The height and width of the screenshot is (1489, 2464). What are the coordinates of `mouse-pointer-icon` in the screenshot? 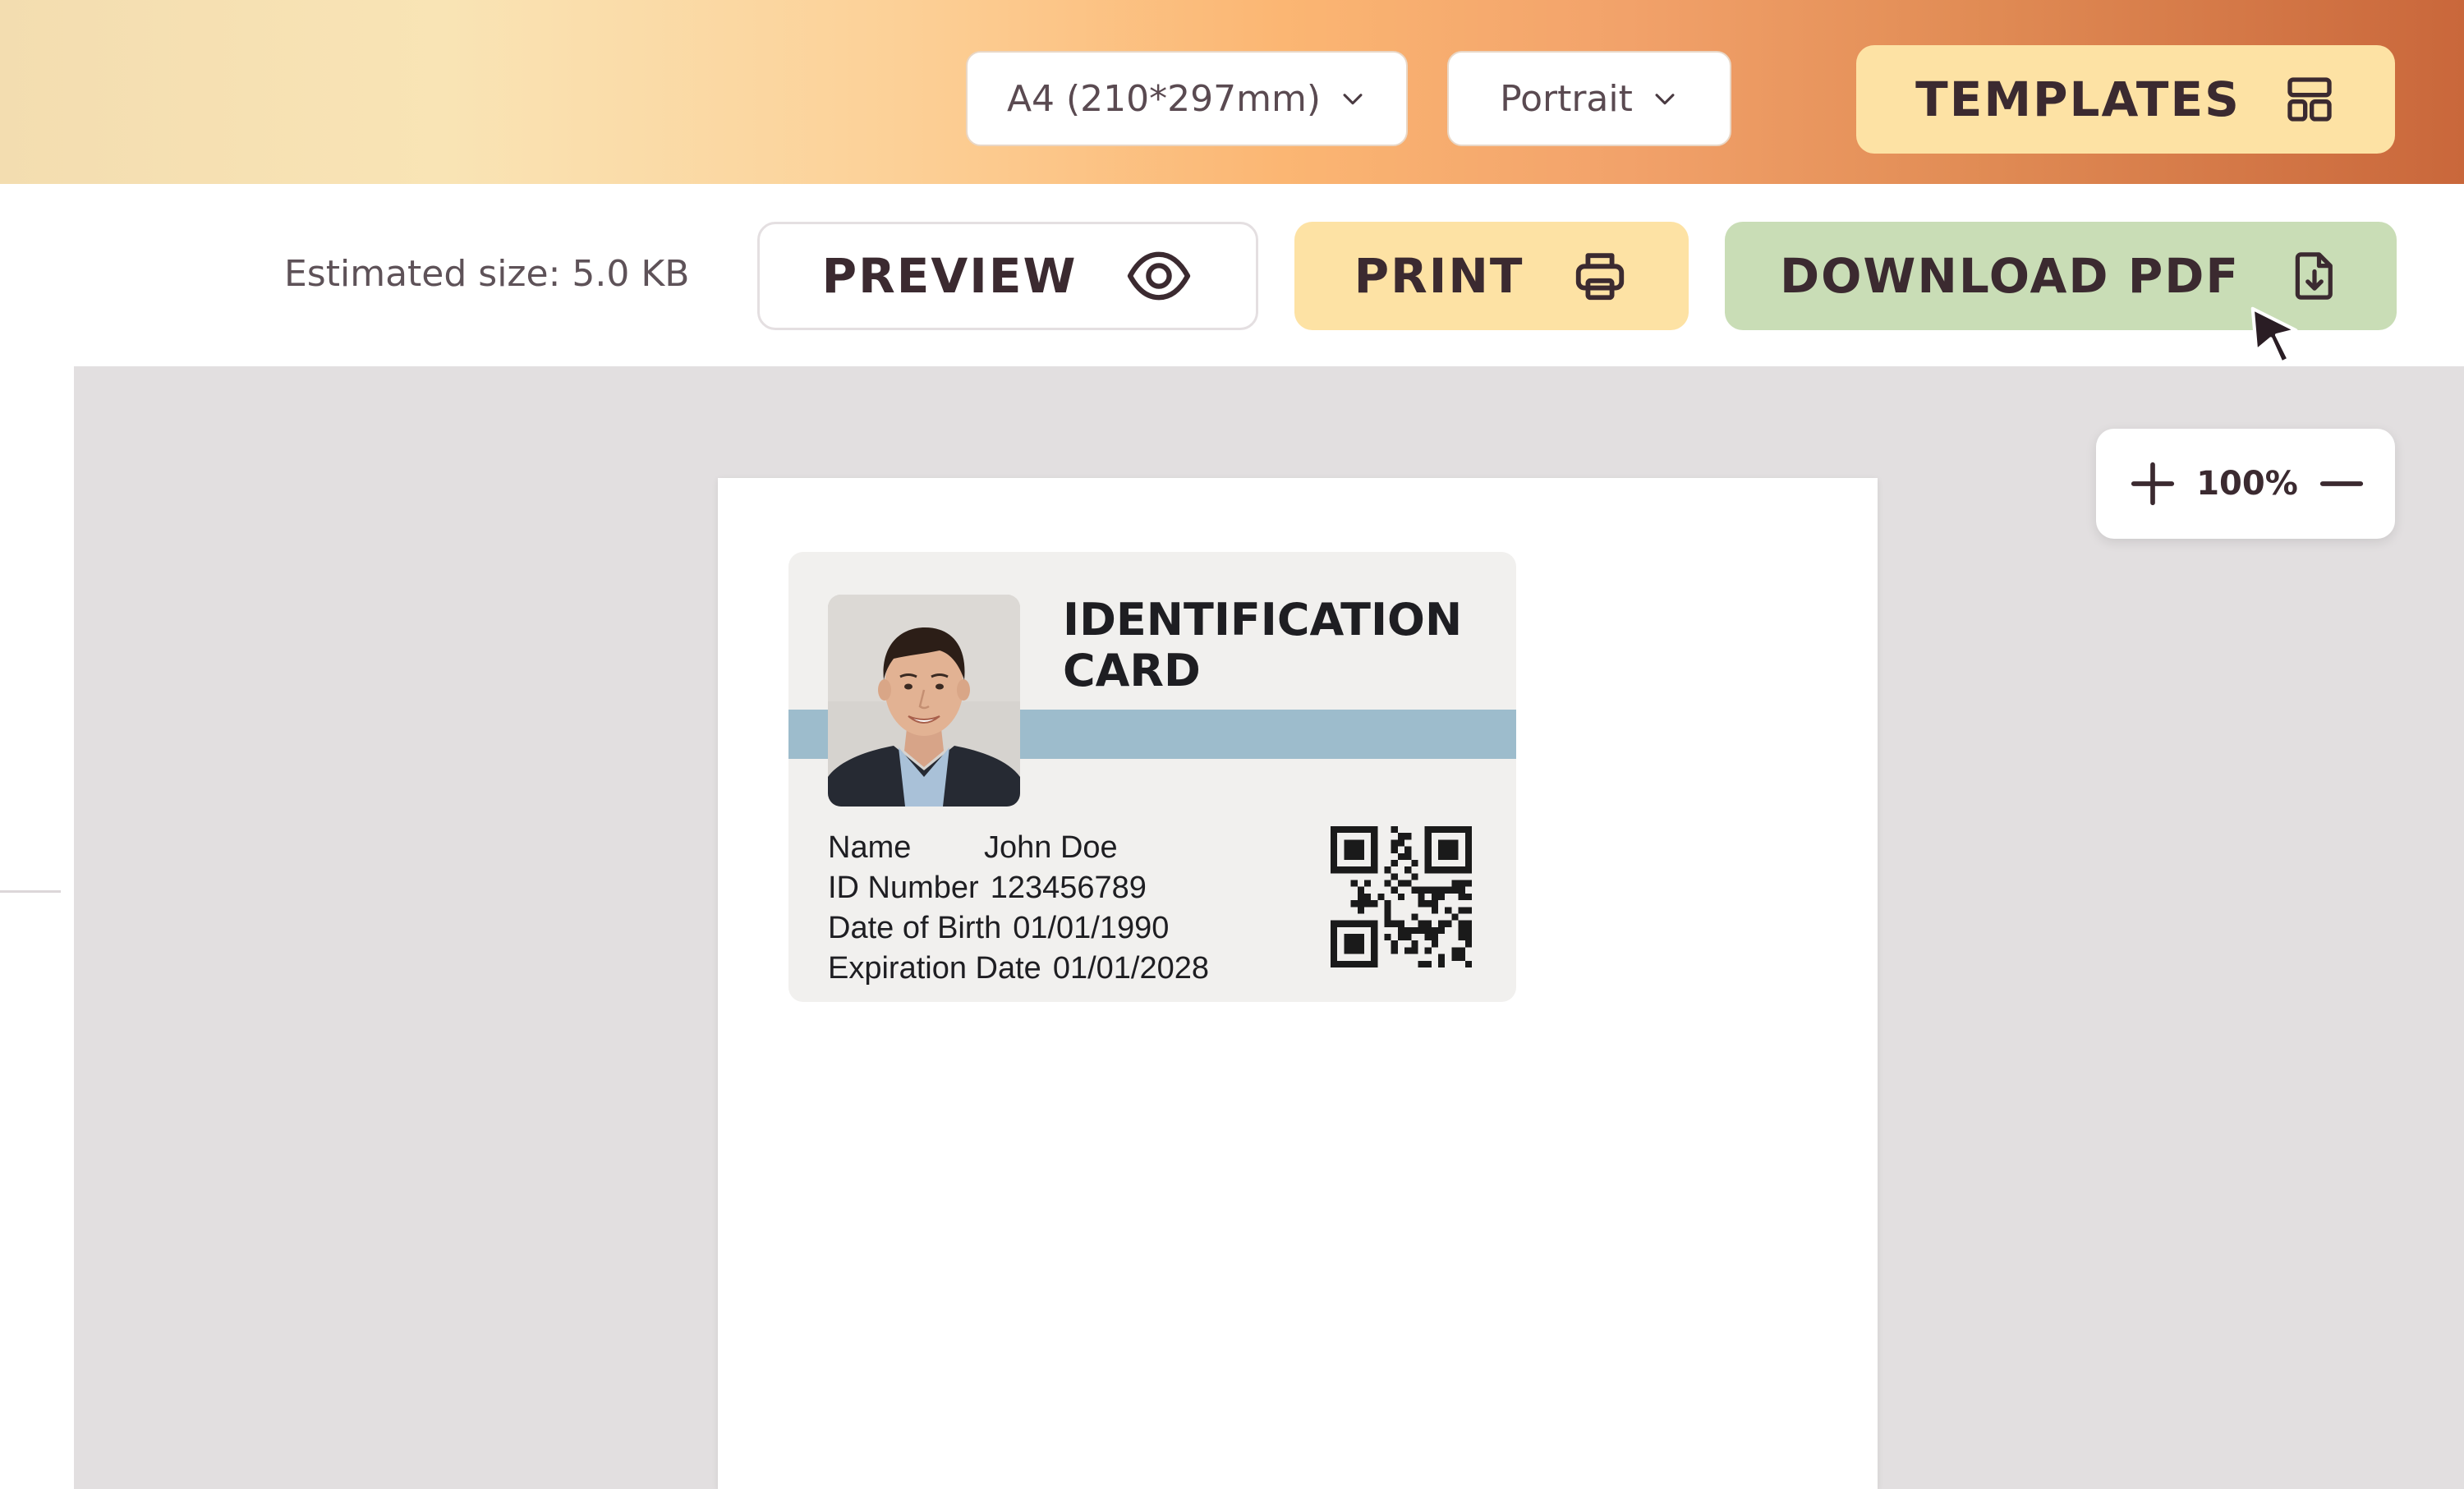 It's located at (2274, 335).